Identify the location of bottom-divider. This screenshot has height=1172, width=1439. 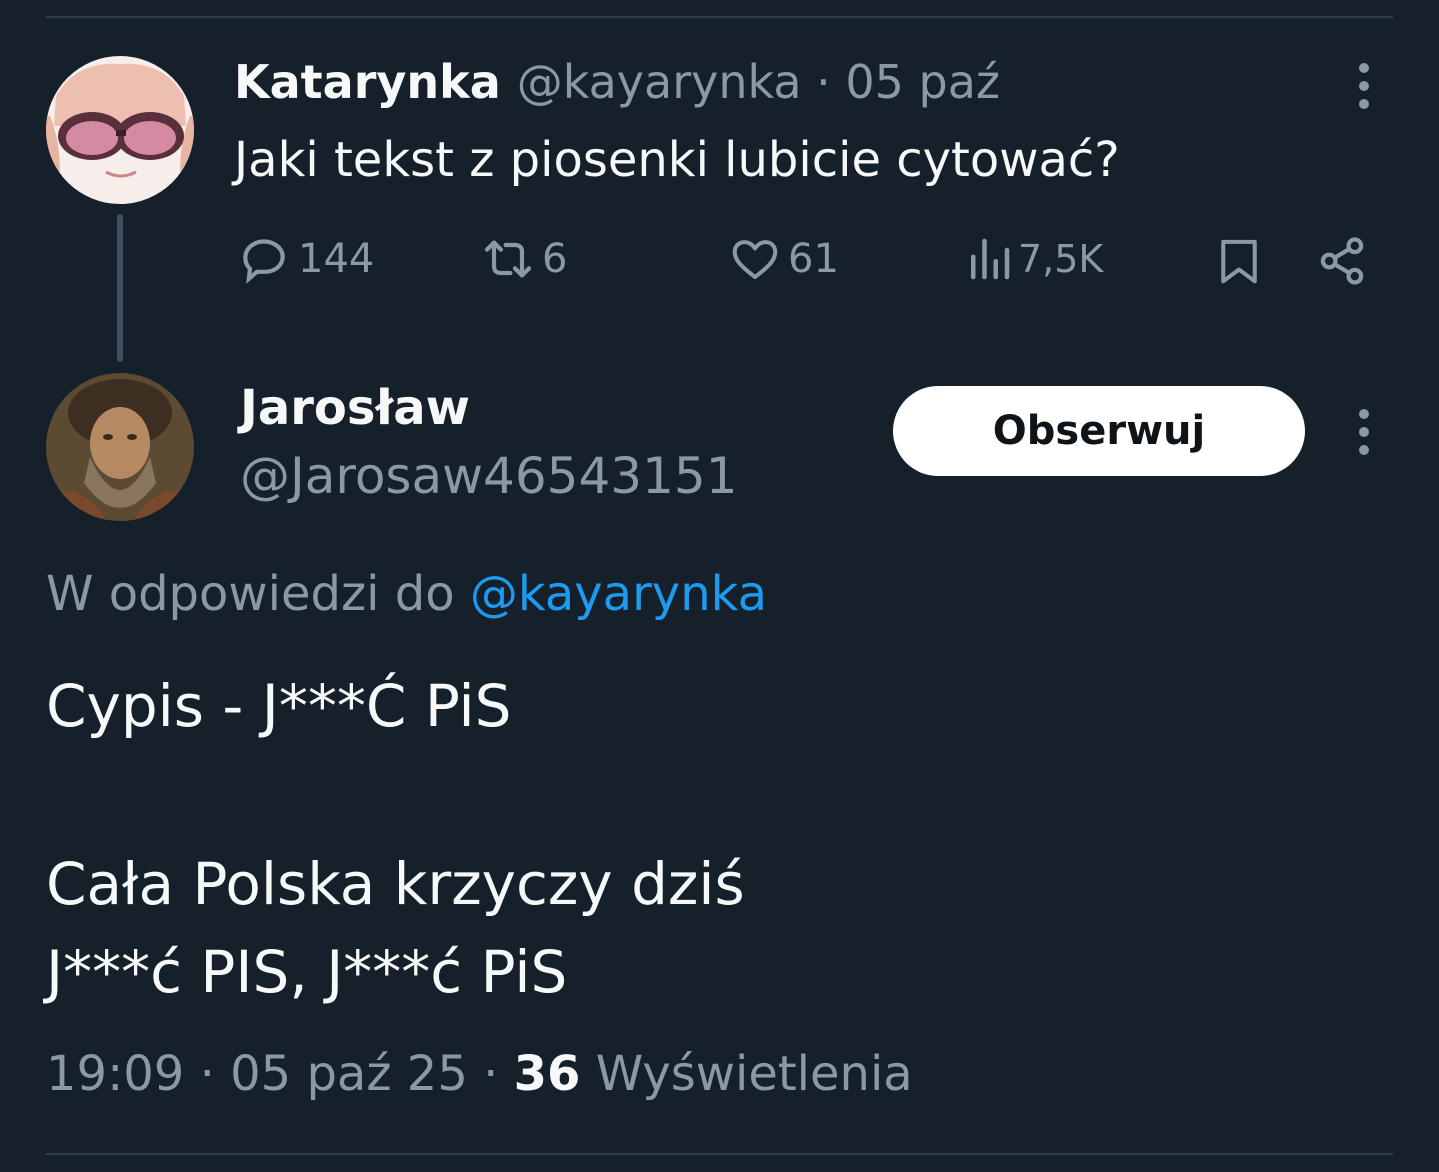
(719, 1154).